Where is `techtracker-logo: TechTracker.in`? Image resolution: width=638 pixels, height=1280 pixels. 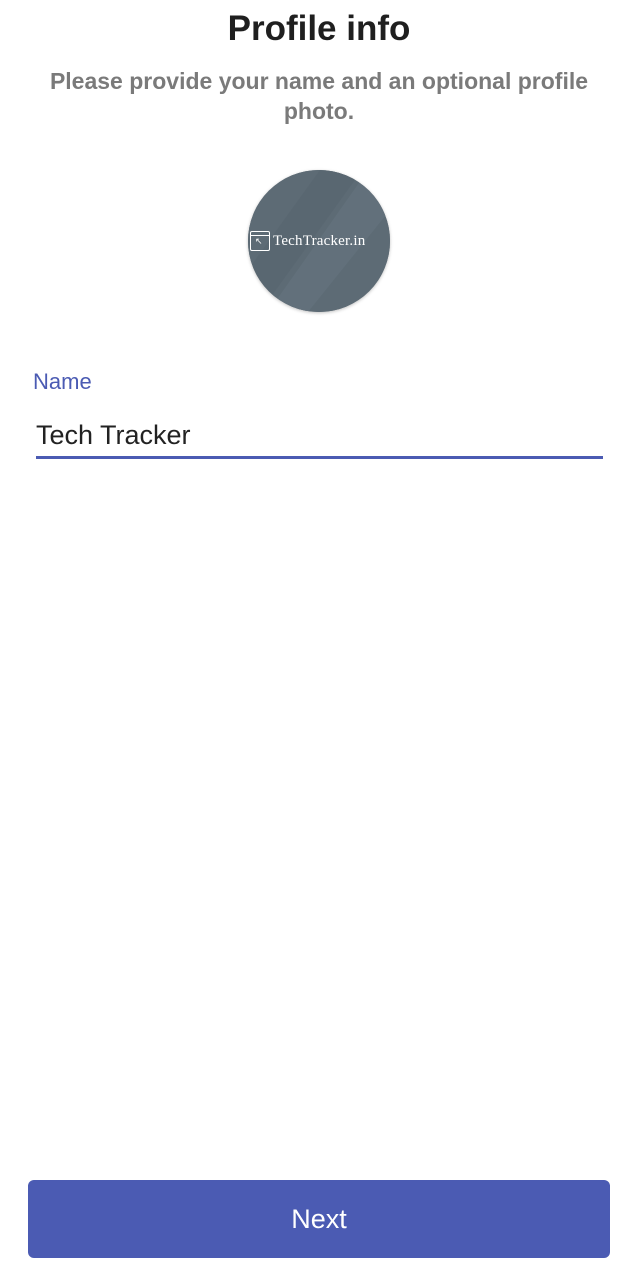 techtracker-logo: TechTracker.in is located at coordinates (320, 241).